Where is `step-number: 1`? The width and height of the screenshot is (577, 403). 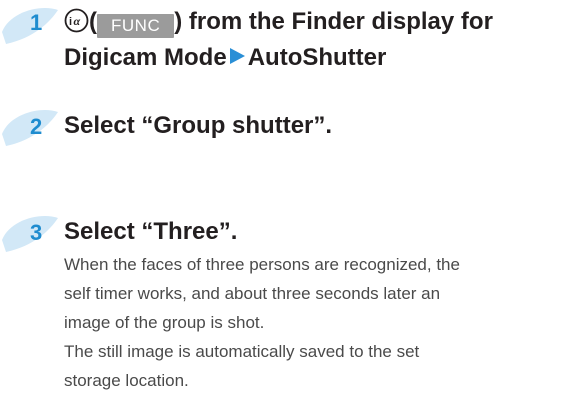
step-number: 1 is located at coordinates (36, 22).